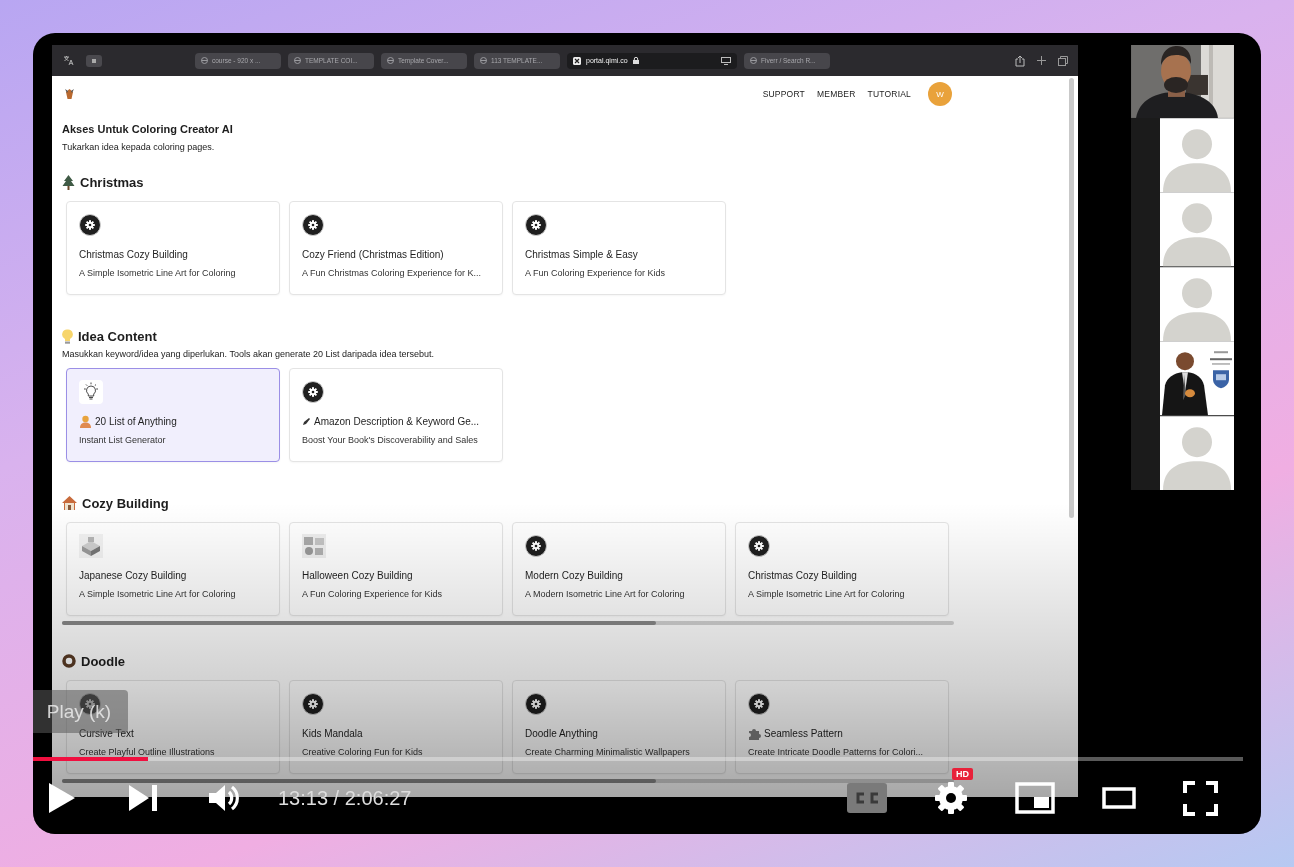 The height and width of the screenshot is (867, 1294). What do you see at coordinates (69, 503) in the screenshot?
I see `house-icon` at bounding box center [69, 503].